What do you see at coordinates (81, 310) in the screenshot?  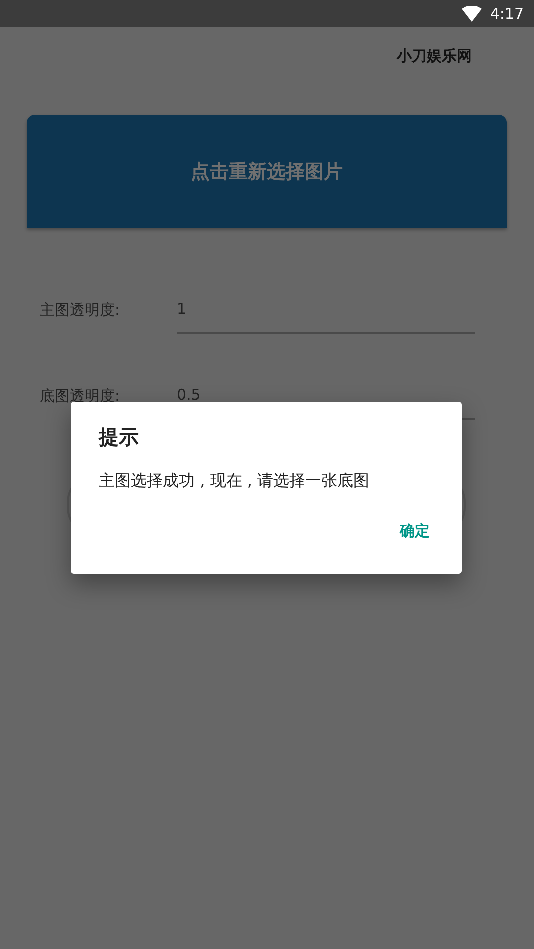 I see `field-label: 主图透明度:` at bounding box center [81, 310].